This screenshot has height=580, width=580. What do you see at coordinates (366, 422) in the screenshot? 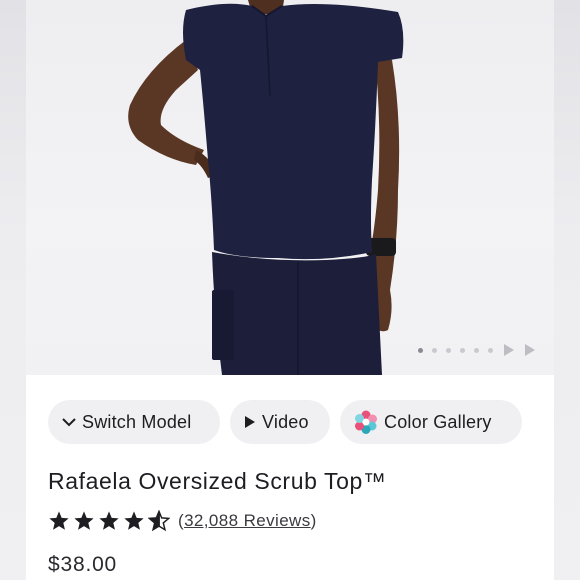
I see `color-wheel-icon` at bounding box center [366, 422].